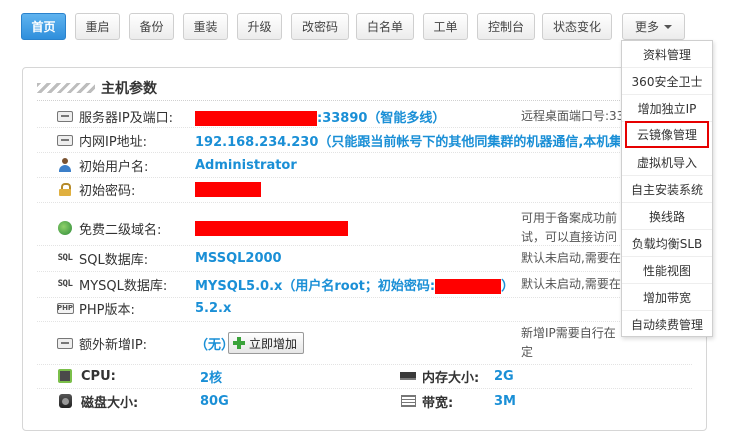 Image resolution: width=735 pixels, height=436 pixels. Describe the element at coordinates (573, 115) in the screenshot. I see `rdp-port-note: 远程桌面端口号:33` at that location.